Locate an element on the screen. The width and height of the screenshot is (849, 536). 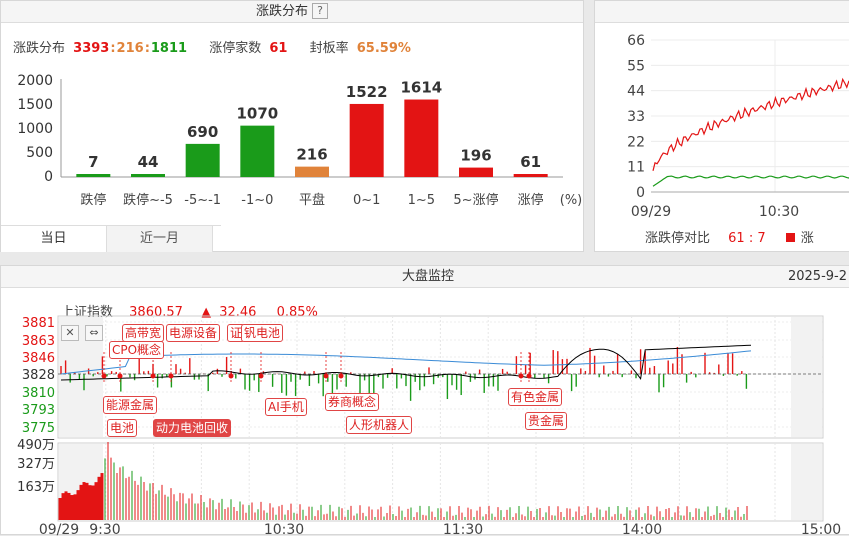
price-tick-label: 3881 is located at coordinates (38, 323).